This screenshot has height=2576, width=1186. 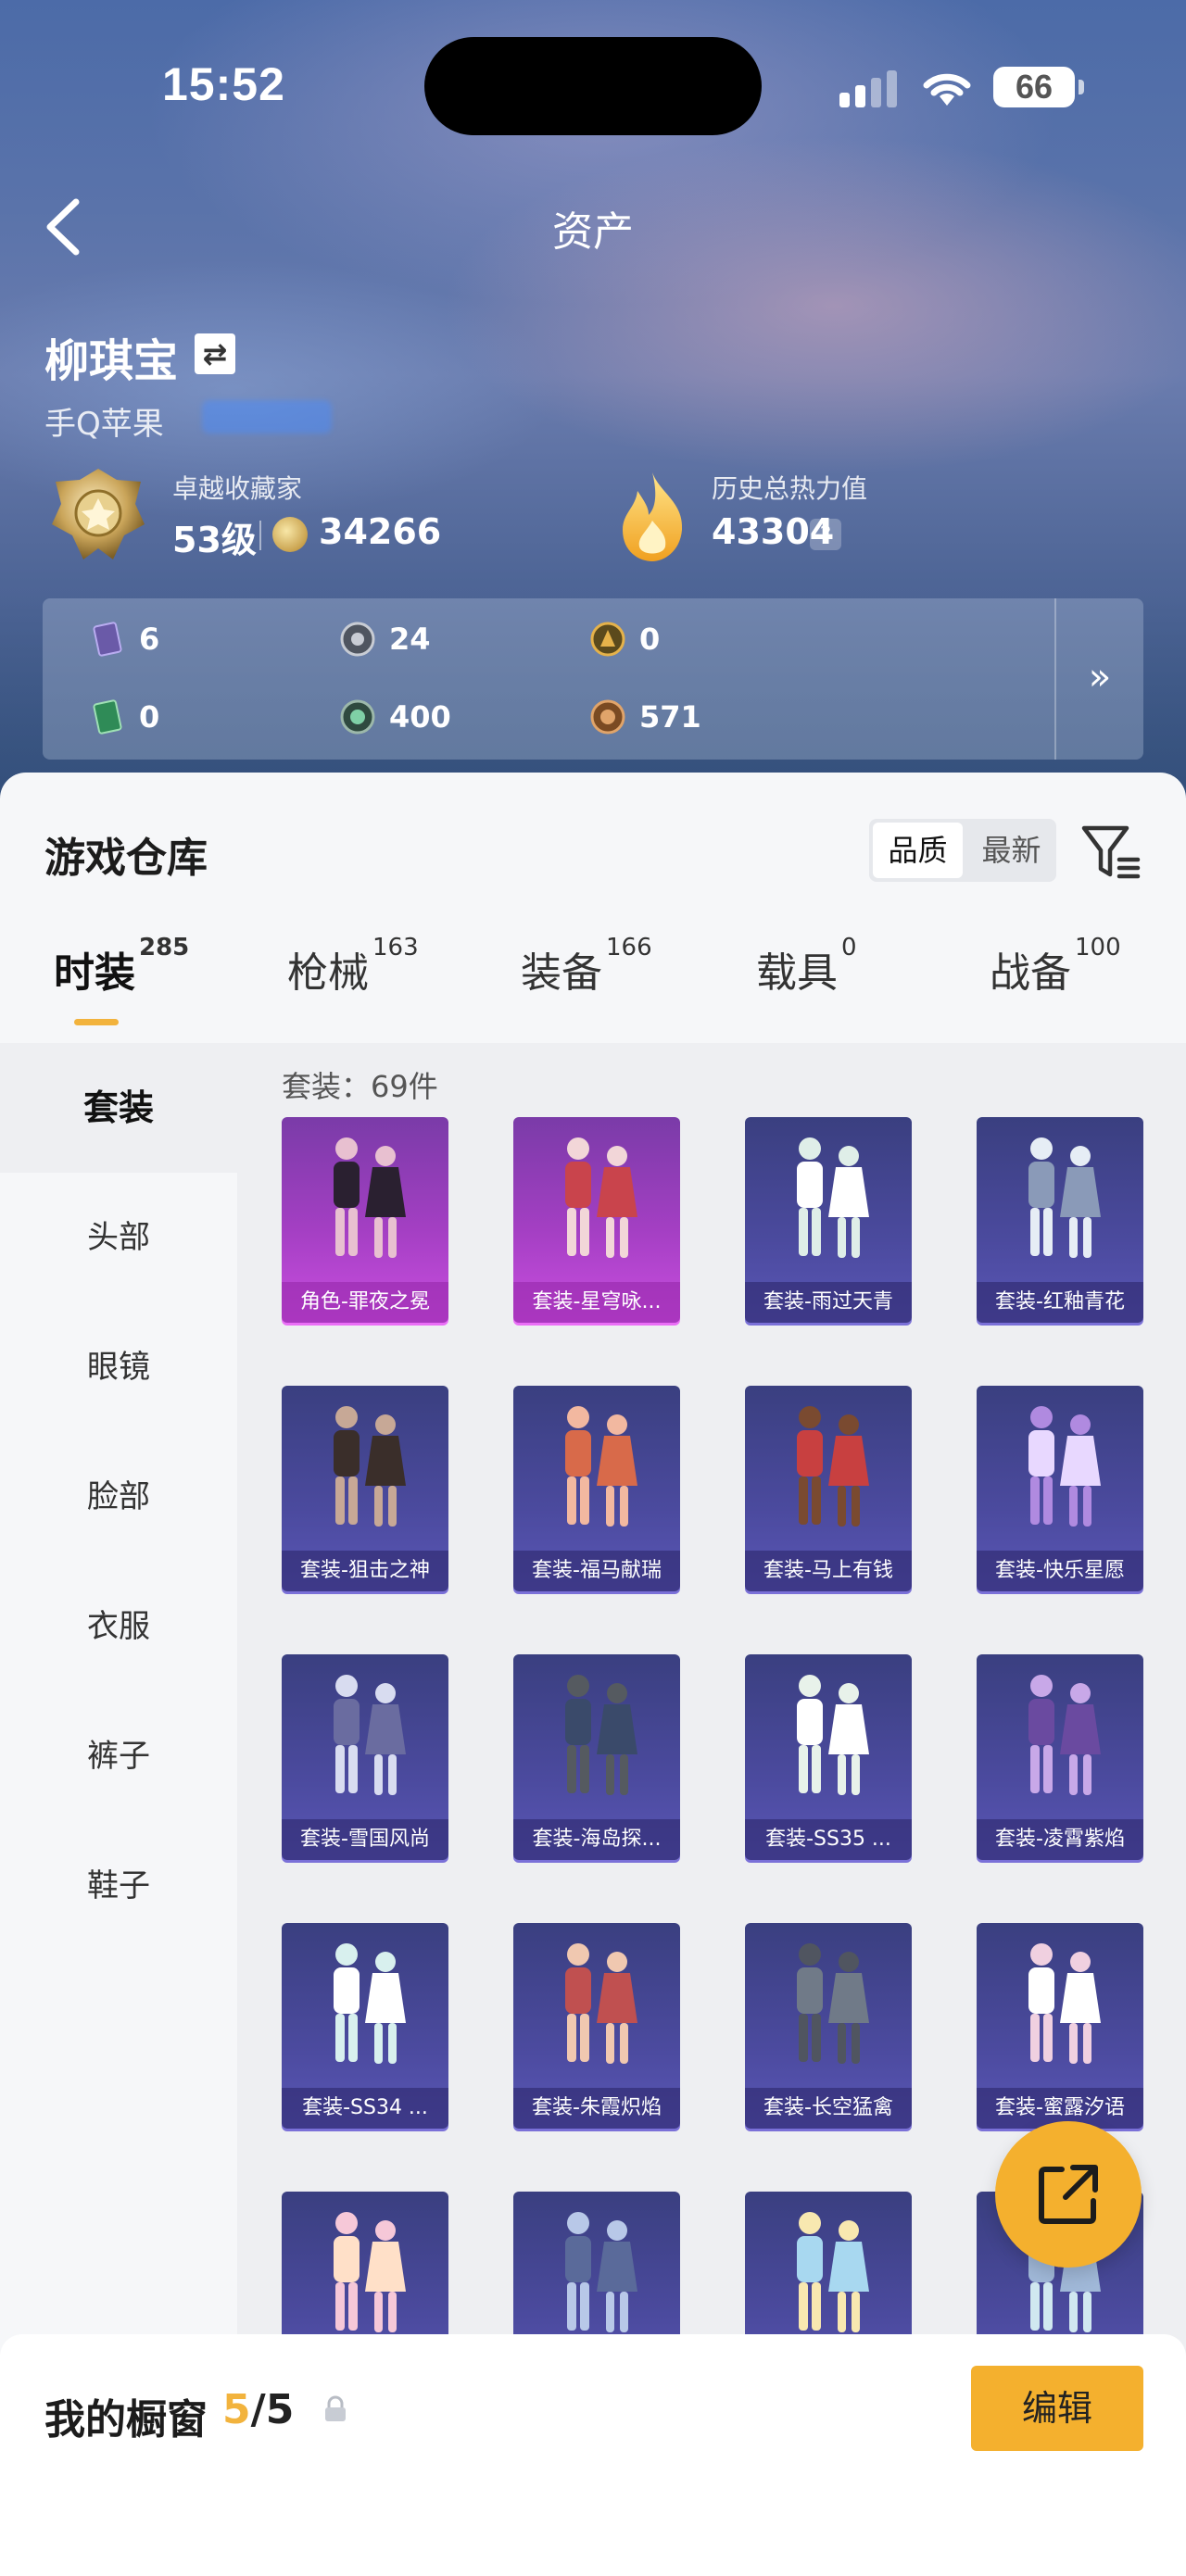 I want to click on item-count-label: 套装：69件, so click(x=360, y=1086).